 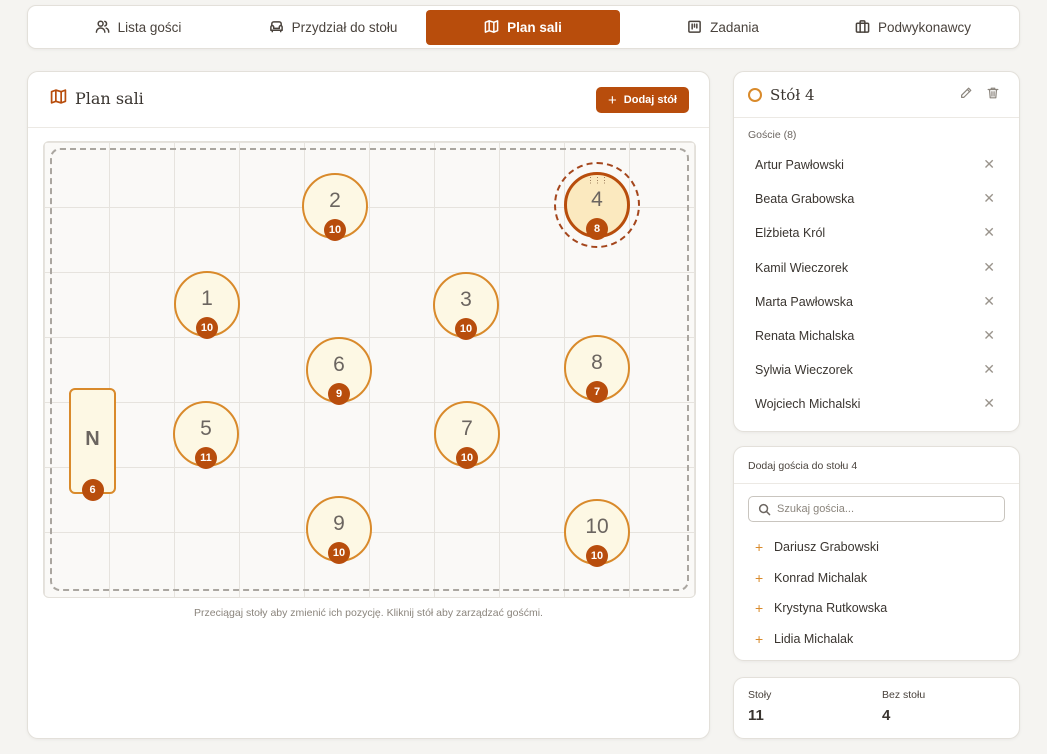 What do you see at coordinates (92, 439) in the screenshot?
I see `table-number: N` at bounding box center [92, 439].